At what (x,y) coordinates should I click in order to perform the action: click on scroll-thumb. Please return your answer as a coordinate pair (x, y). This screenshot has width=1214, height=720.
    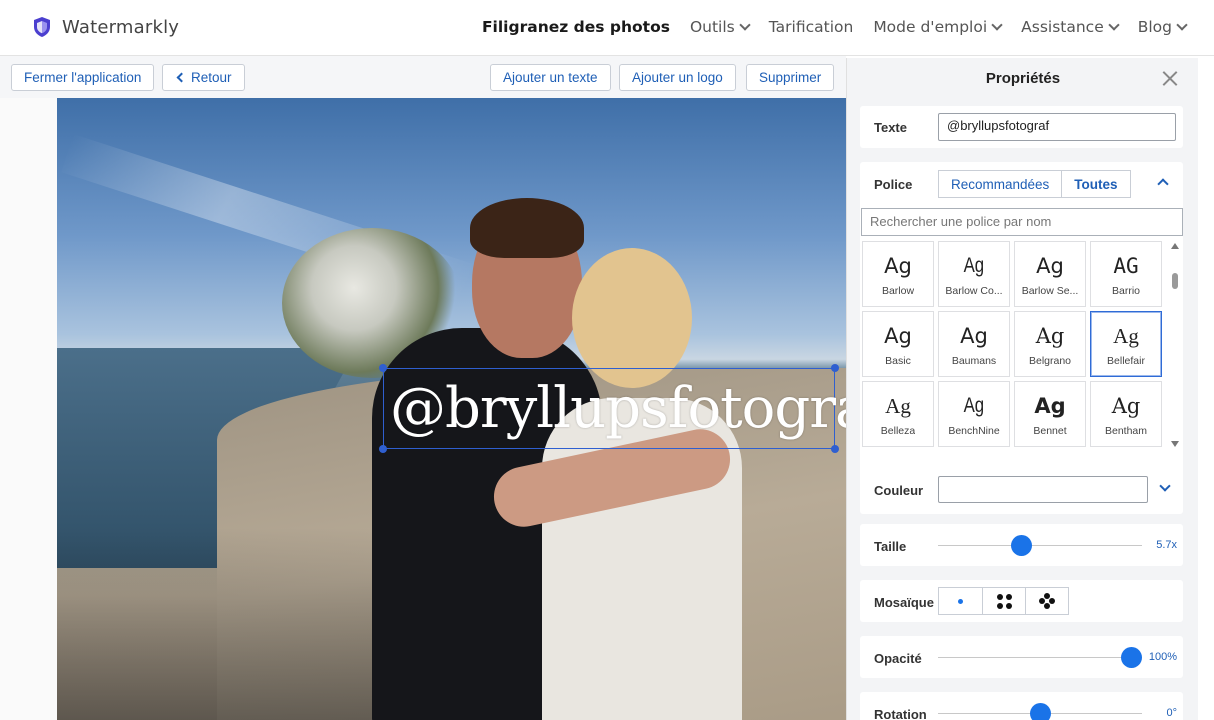
    Looking at the image, I should click on (1175, 281).